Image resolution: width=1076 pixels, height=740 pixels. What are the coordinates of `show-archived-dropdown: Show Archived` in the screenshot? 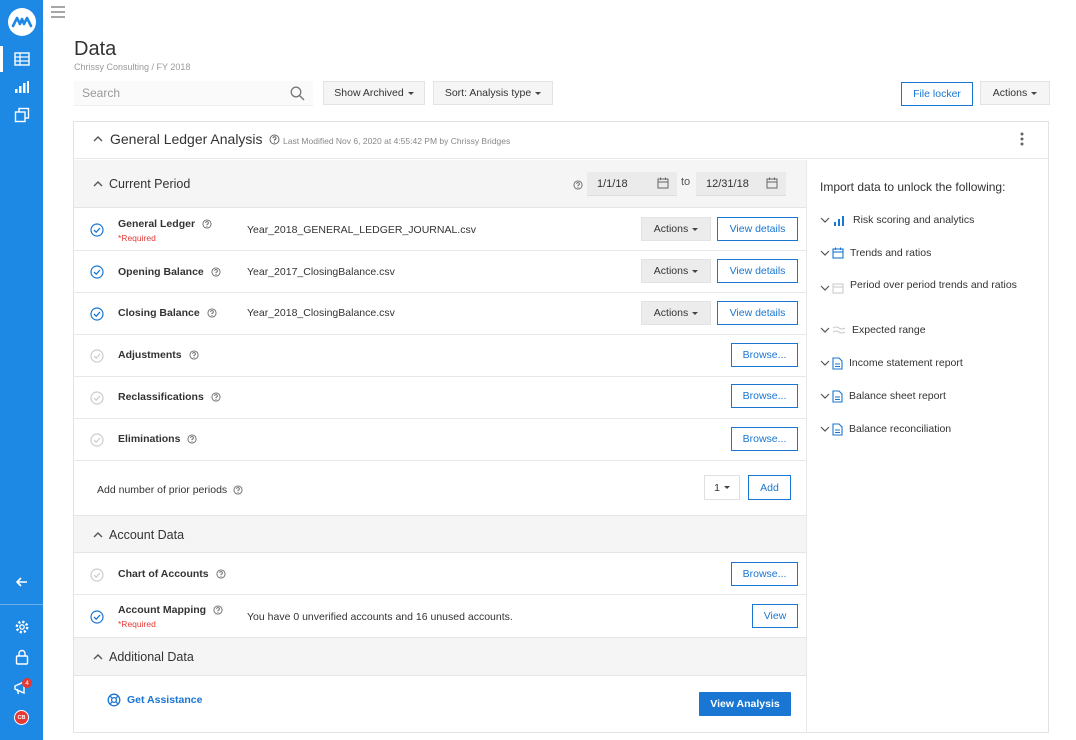 It's located at (374, 93).